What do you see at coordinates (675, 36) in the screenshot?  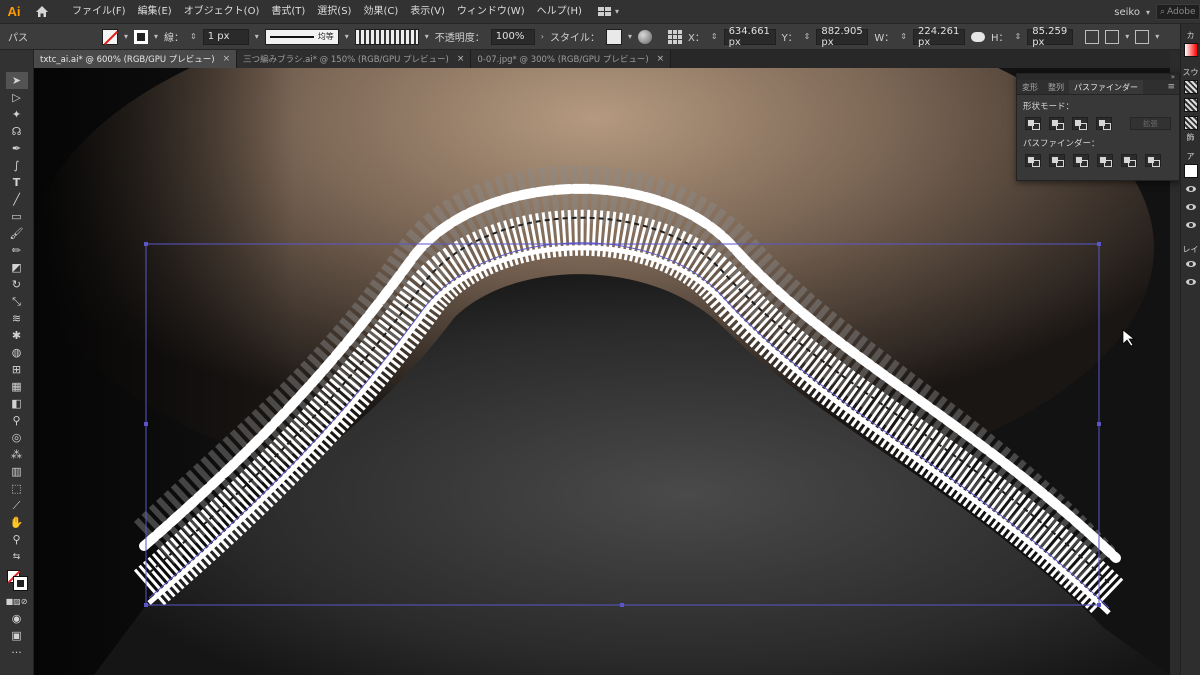 I see `reference-point-icon` at bounding box center [675, 36].